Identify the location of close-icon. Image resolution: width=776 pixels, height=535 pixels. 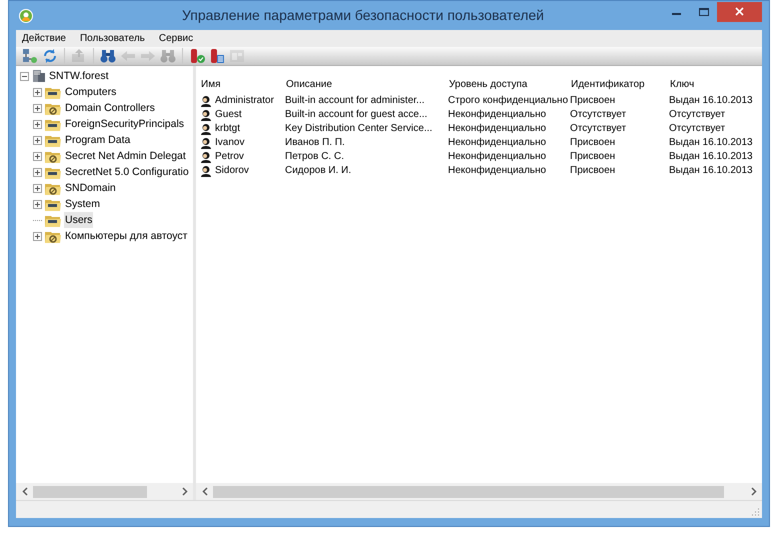
(739, 11).